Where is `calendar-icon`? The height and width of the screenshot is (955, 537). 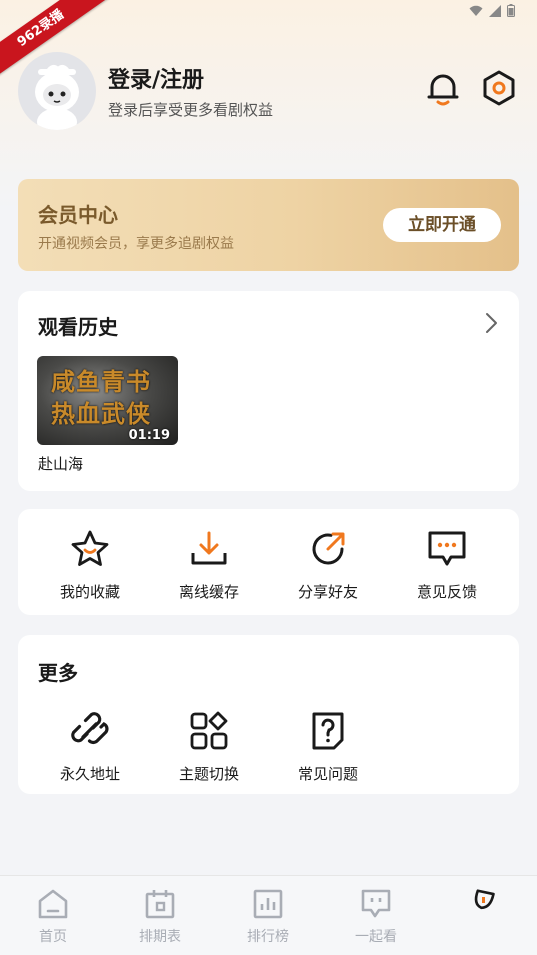
calendar-icon is located at coordinates (160, 904).